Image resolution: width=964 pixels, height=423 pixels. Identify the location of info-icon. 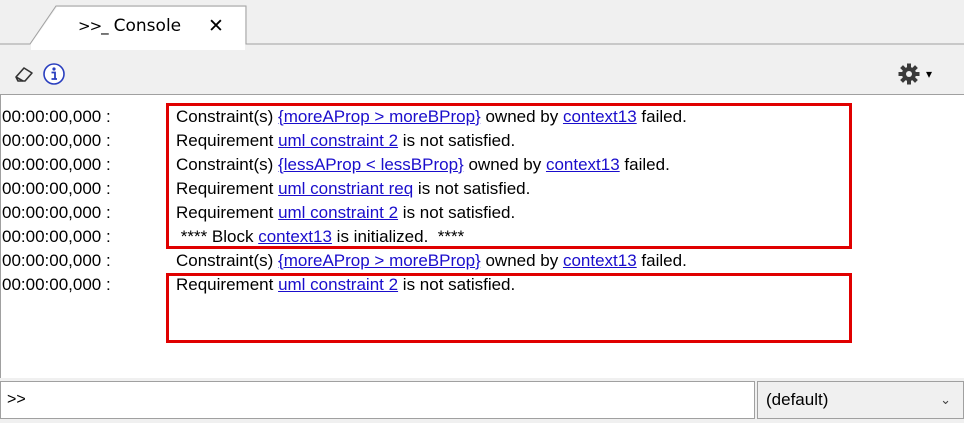
(54, 74).